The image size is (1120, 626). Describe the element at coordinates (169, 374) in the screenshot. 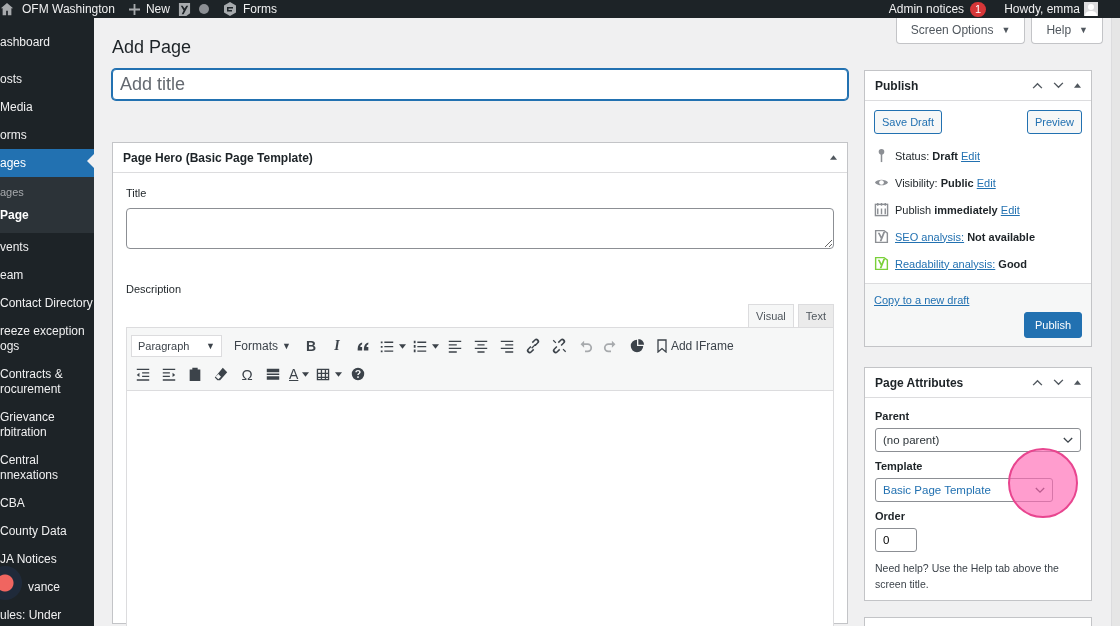

I see `indent-icon` at that location.